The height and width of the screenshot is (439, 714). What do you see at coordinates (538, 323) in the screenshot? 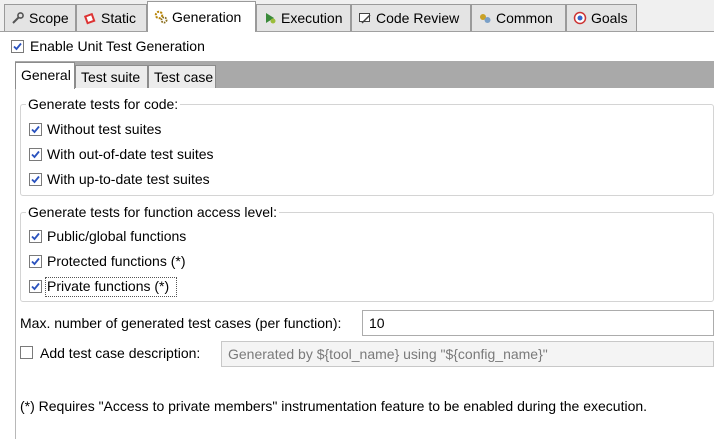
I see `max-test-cases-input: 10` at bounding box center [538, 323].